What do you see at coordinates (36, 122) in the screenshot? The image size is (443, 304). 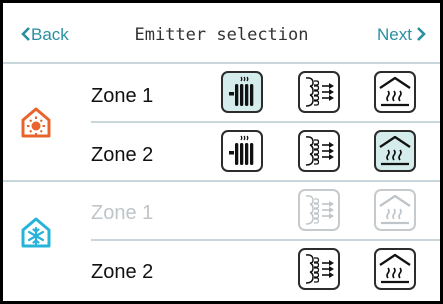 I see `heating-house-sun-icon` at bounding box center [36, 122].